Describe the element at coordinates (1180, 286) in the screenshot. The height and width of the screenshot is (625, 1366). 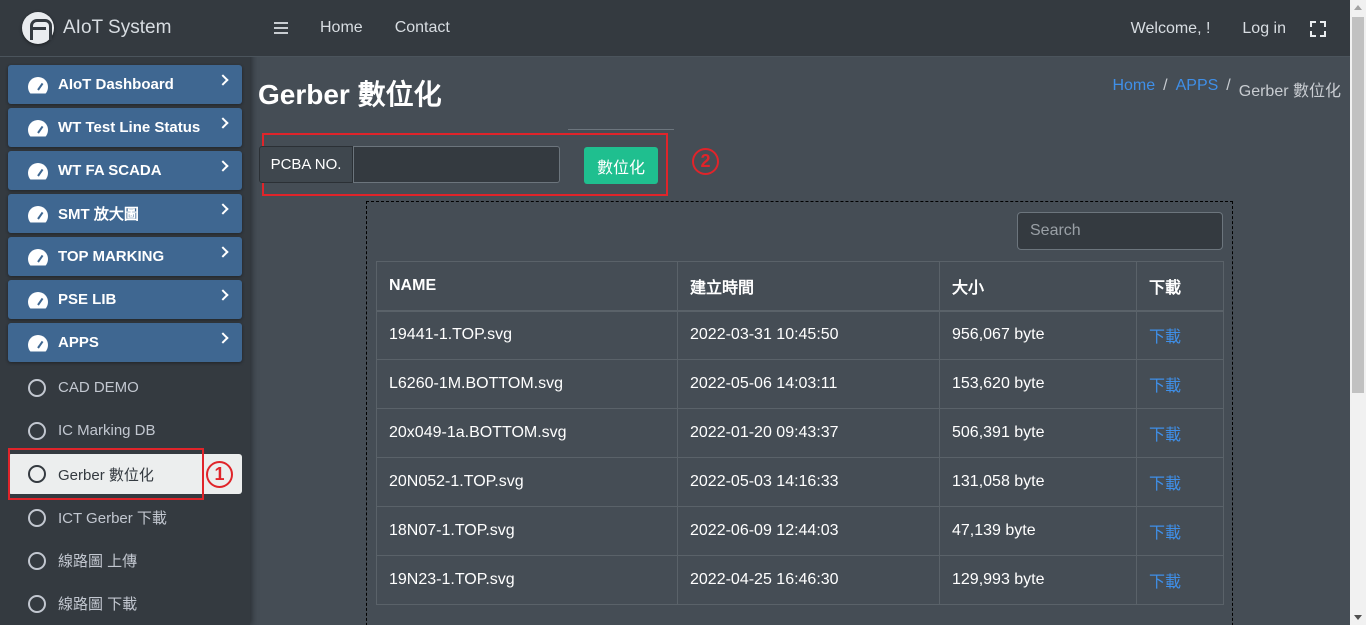
I see `col-header-download: 下載` at that location.